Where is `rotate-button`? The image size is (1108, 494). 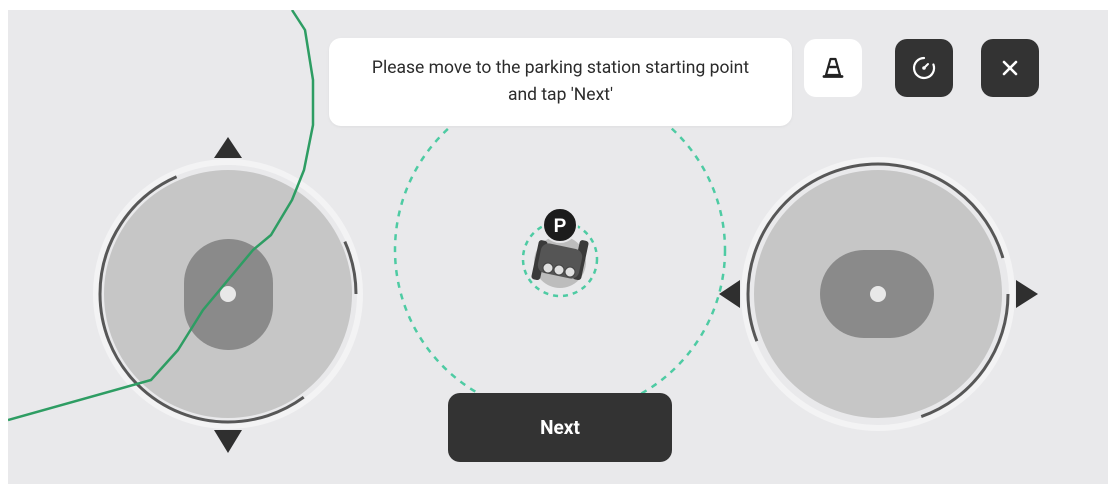
rotate-button is located at coordinates (924, 68).